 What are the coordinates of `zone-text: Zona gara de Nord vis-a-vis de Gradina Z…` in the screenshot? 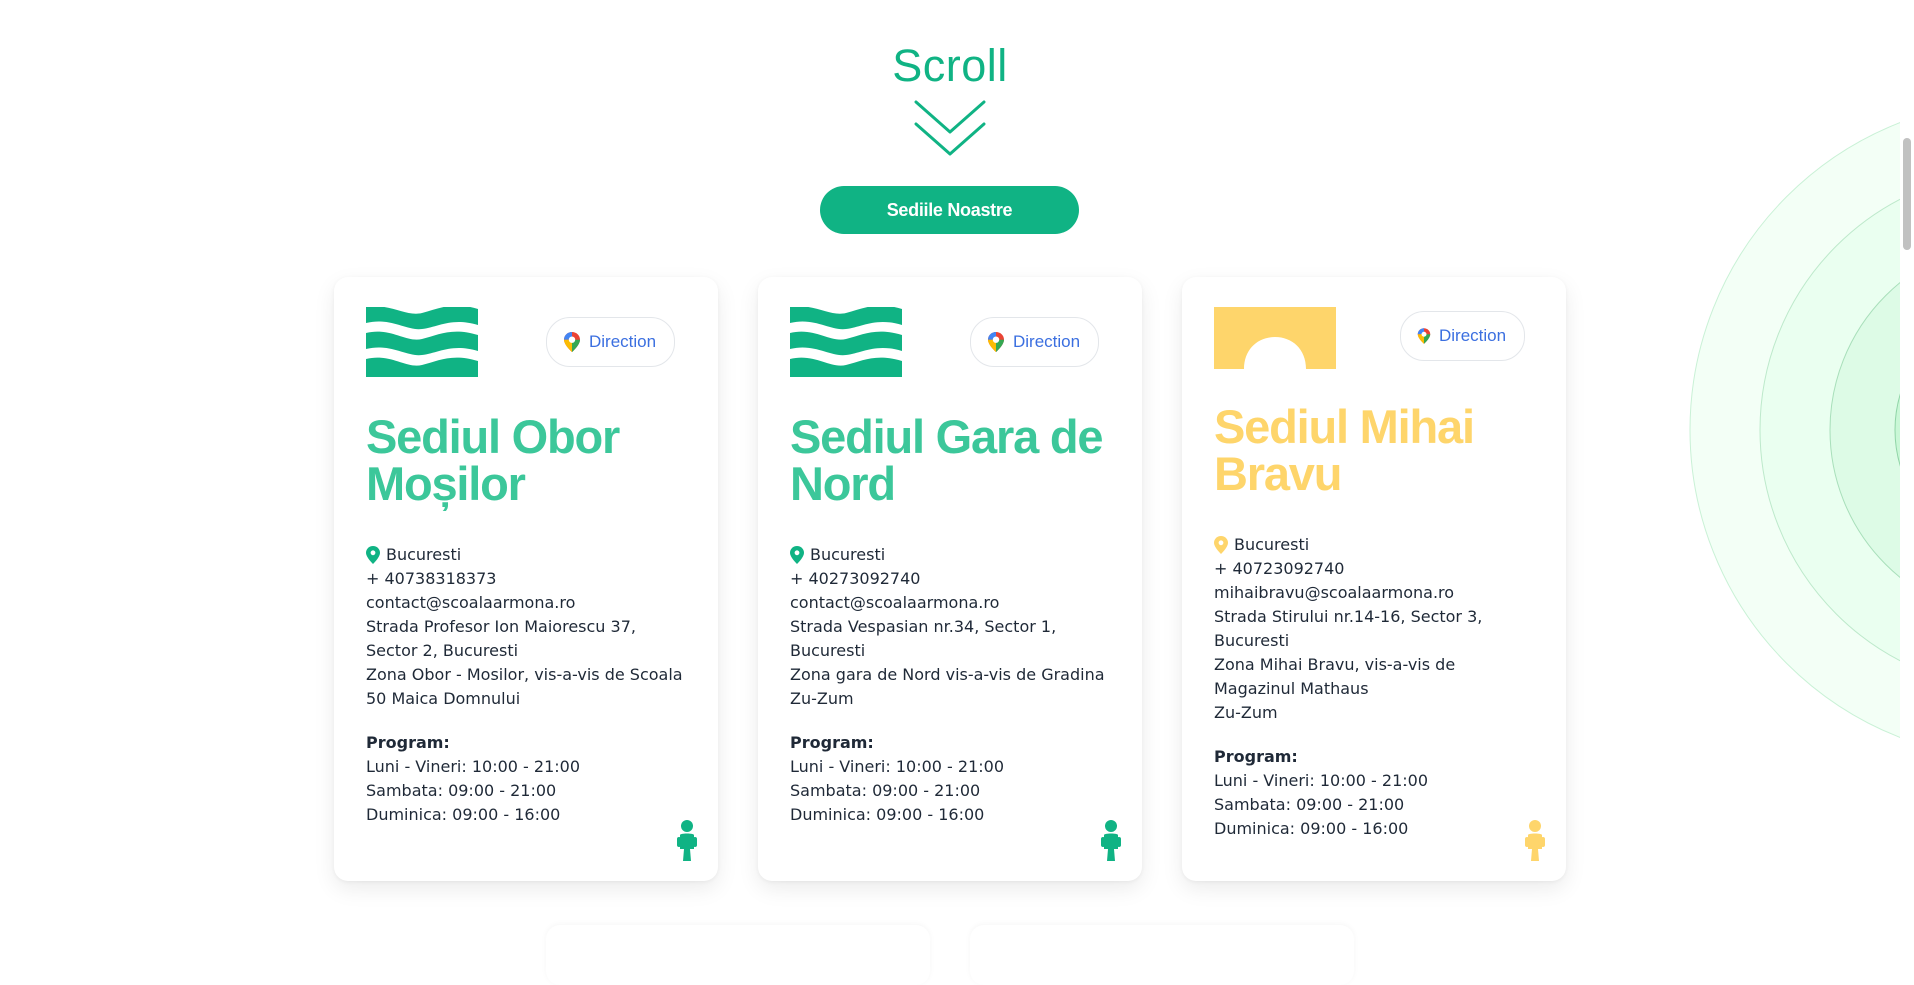 It's located at (947, 686).